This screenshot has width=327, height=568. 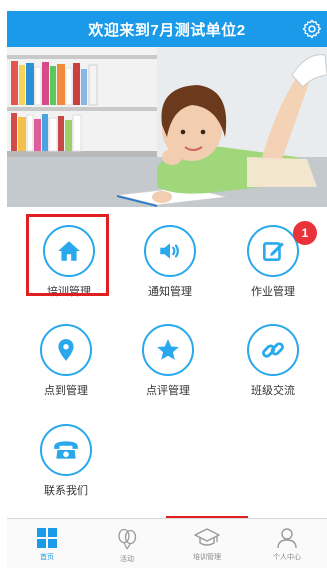 I want to click on grid-label-review: 点评管理, so click(x=168, y=391).